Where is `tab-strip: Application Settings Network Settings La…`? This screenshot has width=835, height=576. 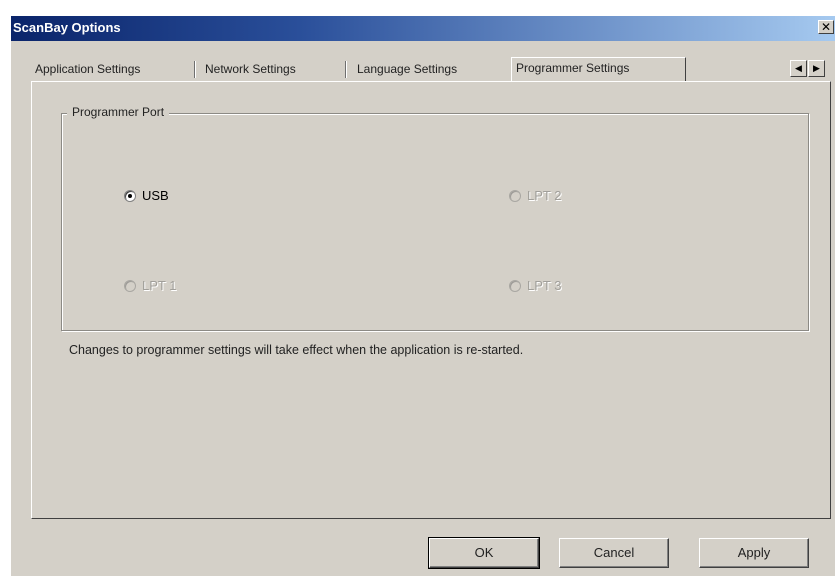
tab-strip: Application Settings Network Settings La… is located at coordinates (421, 69).